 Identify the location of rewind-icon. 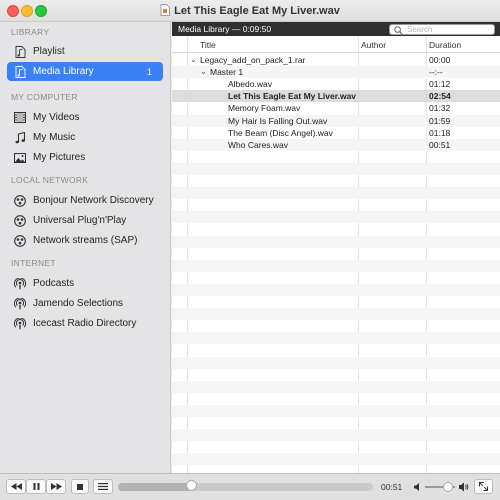
(16, 486).